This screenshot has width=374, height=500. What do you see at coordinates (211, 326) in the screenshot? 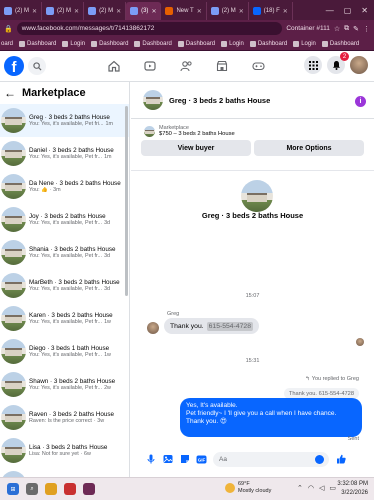
I see `incoming-message: Thank you. 615-554-4728` at bounding box center [211, 326].